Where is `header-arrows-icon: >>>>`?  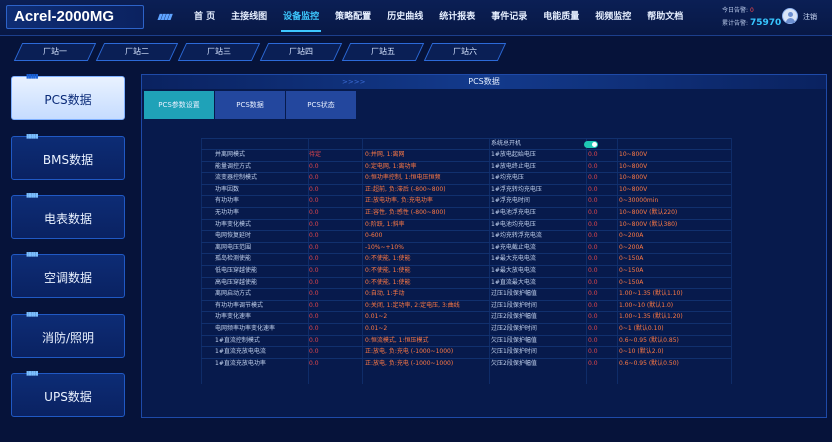 header-arrows-icon: >>>> is located at coordinates (354, 82).